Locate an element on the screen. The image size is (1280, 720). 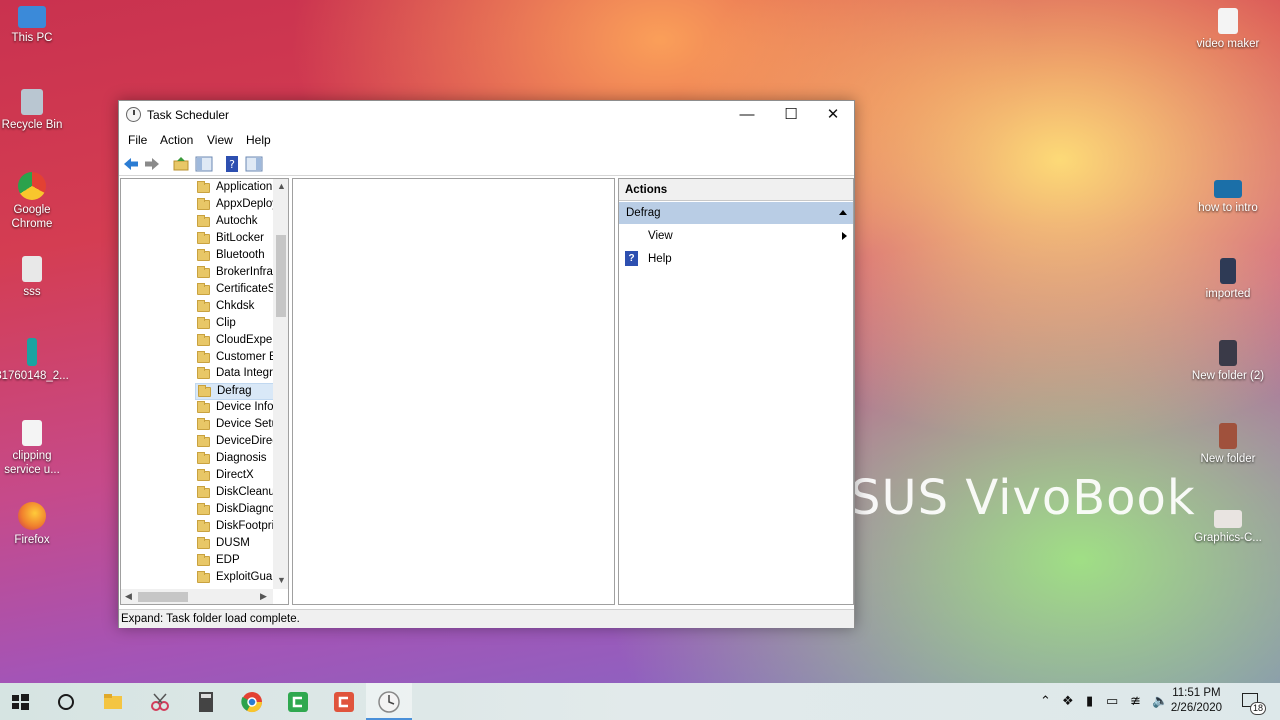
dropbox-icon: ❖ is located at coordinates (1068, 701).